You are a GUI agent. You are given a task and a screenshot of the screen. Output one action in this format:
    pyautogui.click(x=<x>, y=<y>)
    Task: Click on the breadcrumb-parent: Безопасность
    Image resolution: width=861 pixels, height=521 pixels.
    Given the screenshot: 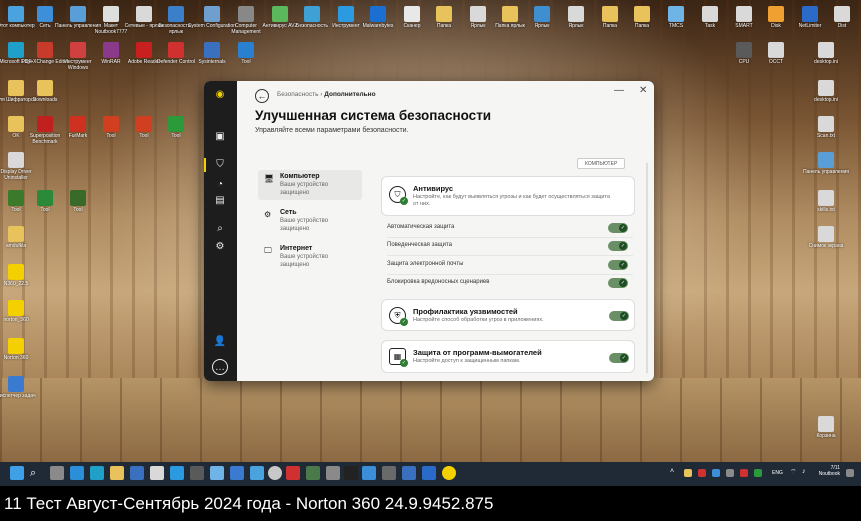 What is the action you would take?
    pyautogui.click(x=297, y=94)
    